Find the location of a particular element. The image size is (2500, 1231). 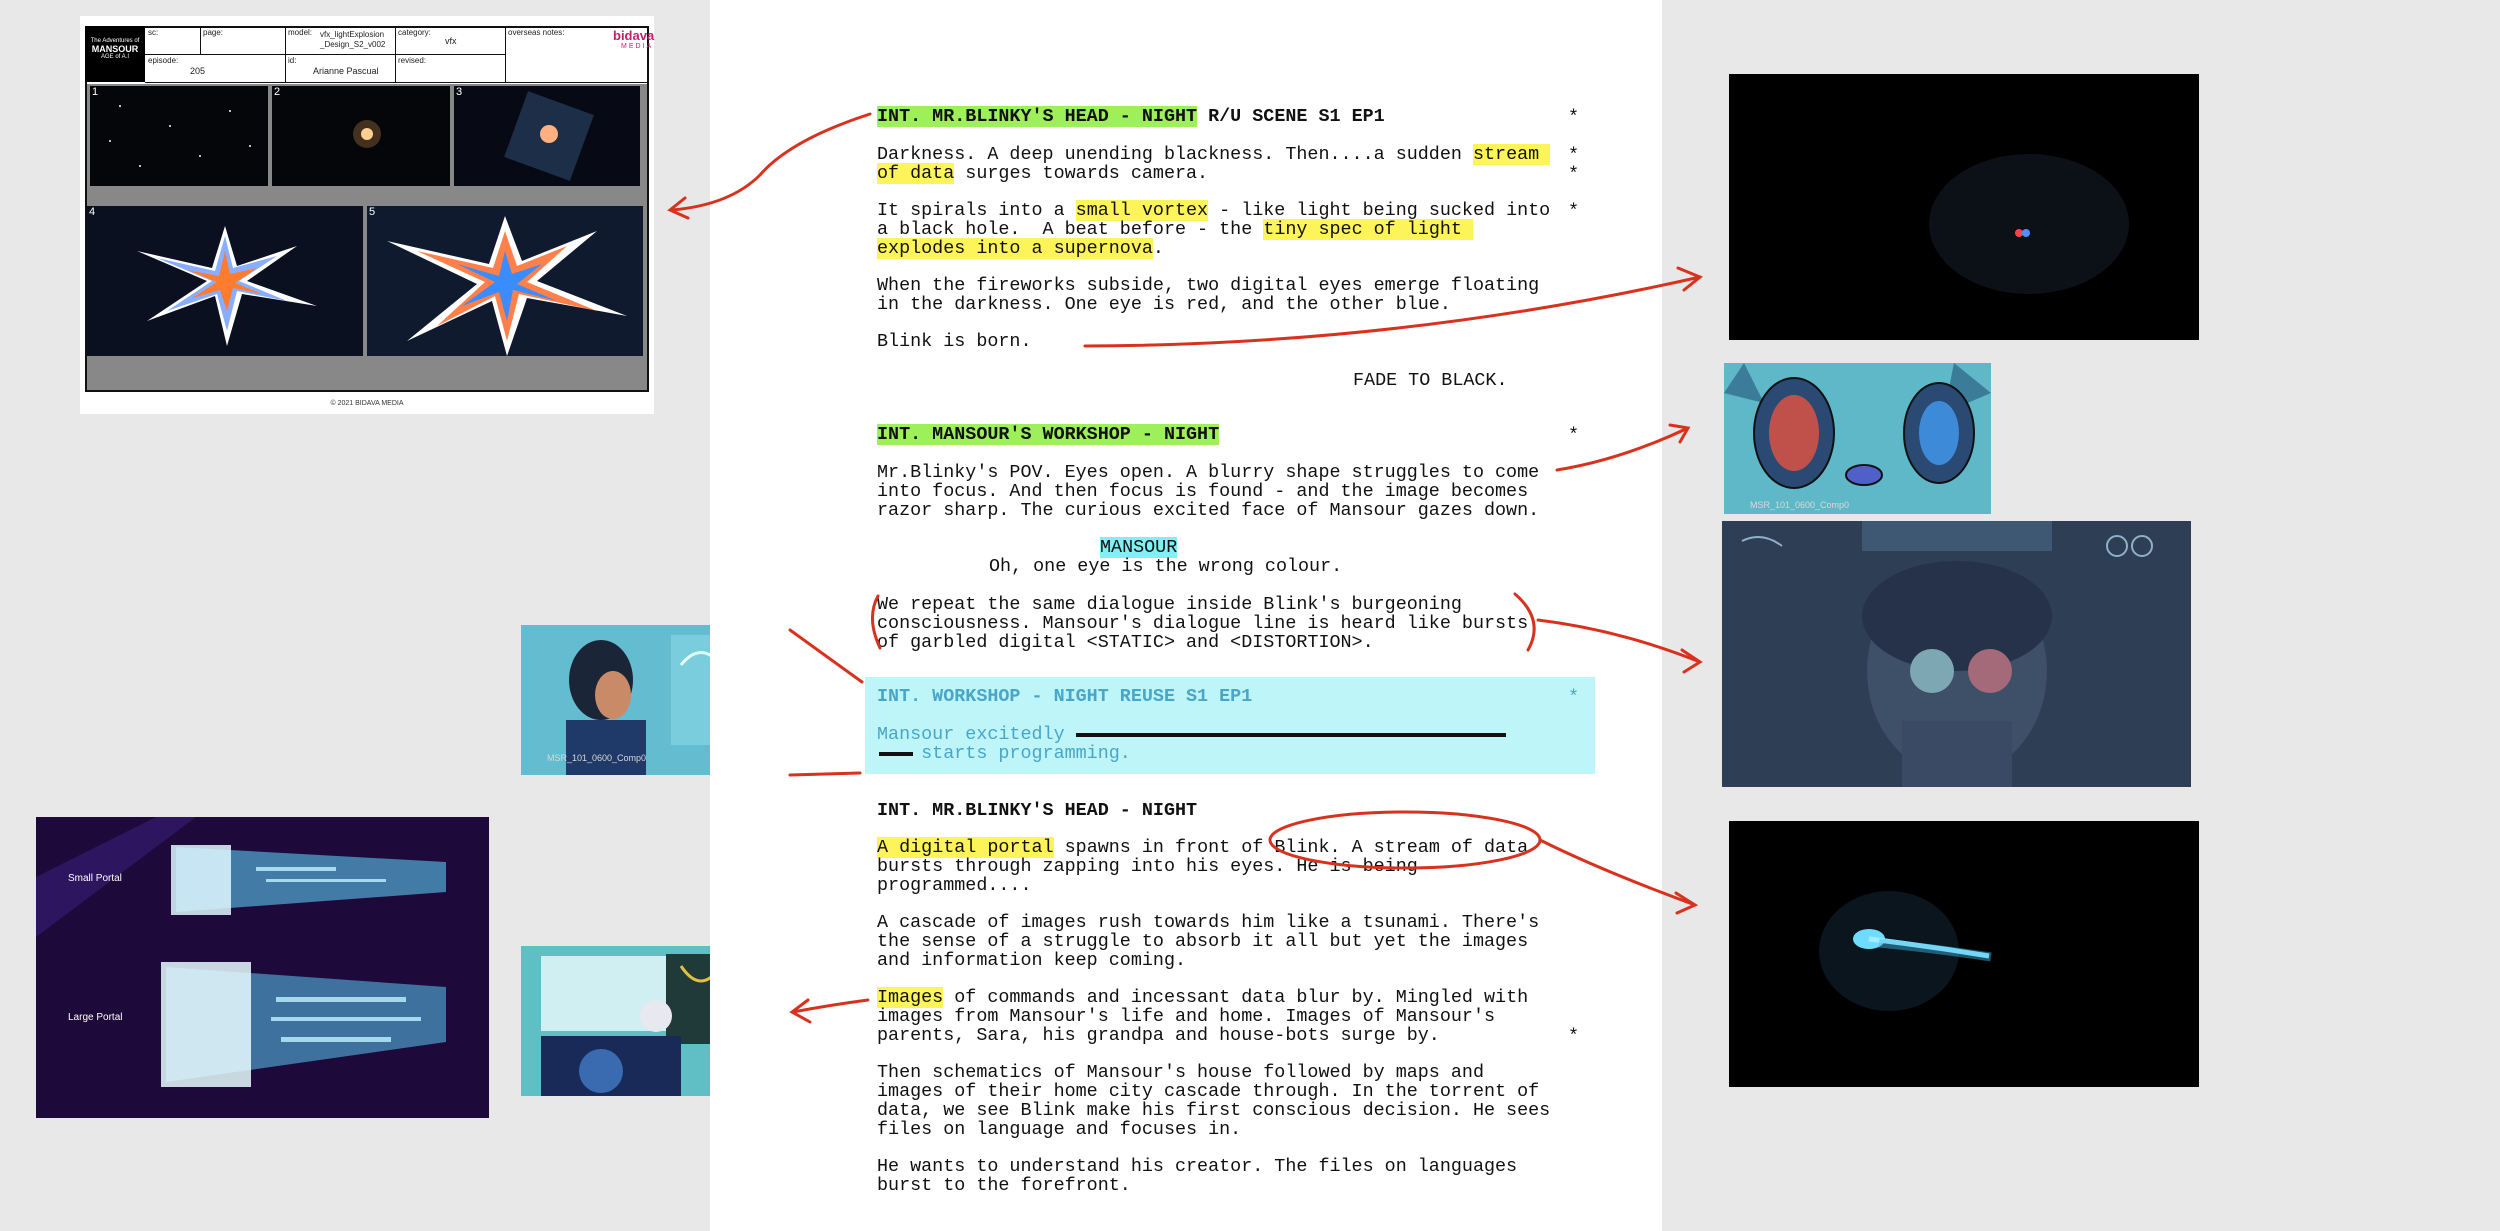

annotation-arrow-to-eyes-frame is located at coordinates (1392, 311).